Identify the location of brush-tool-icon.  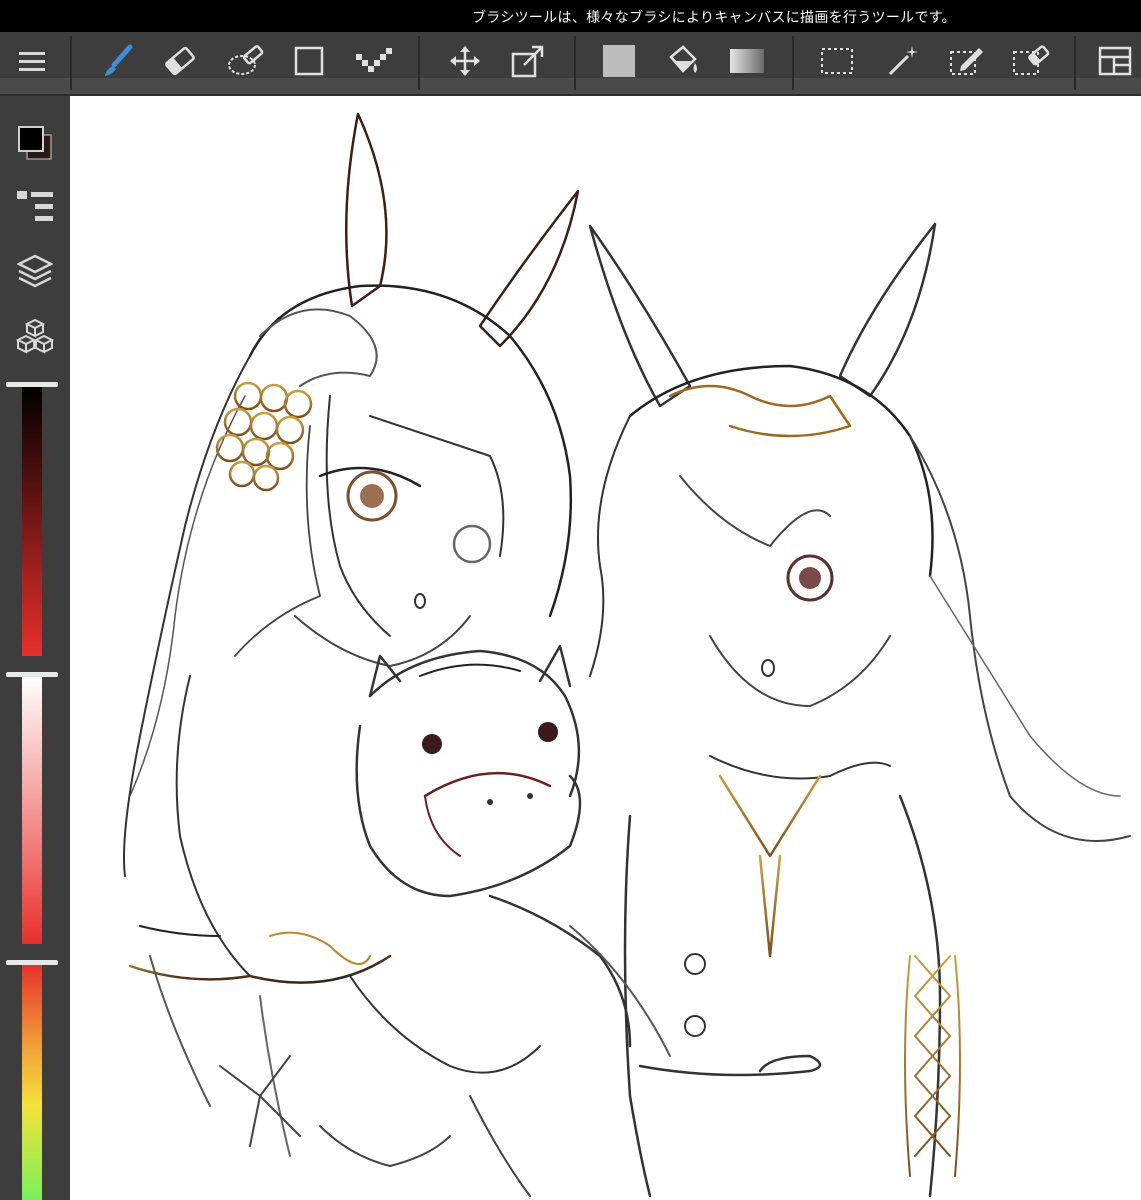
(118, 61).